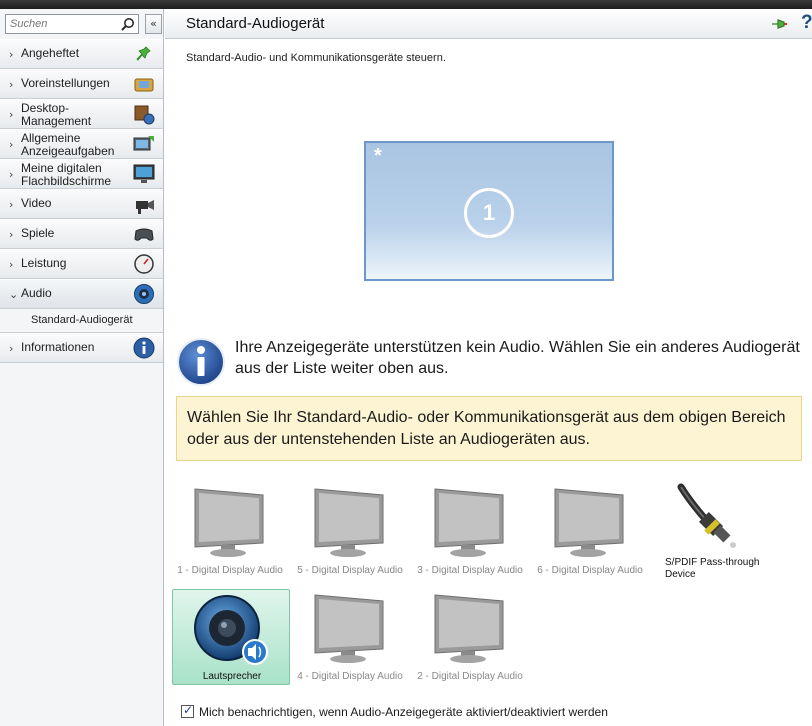  Describe the element at coordinates (230, 570) in the screenshot. I see `device-label: 1 - Digital Display Audio` at that location.